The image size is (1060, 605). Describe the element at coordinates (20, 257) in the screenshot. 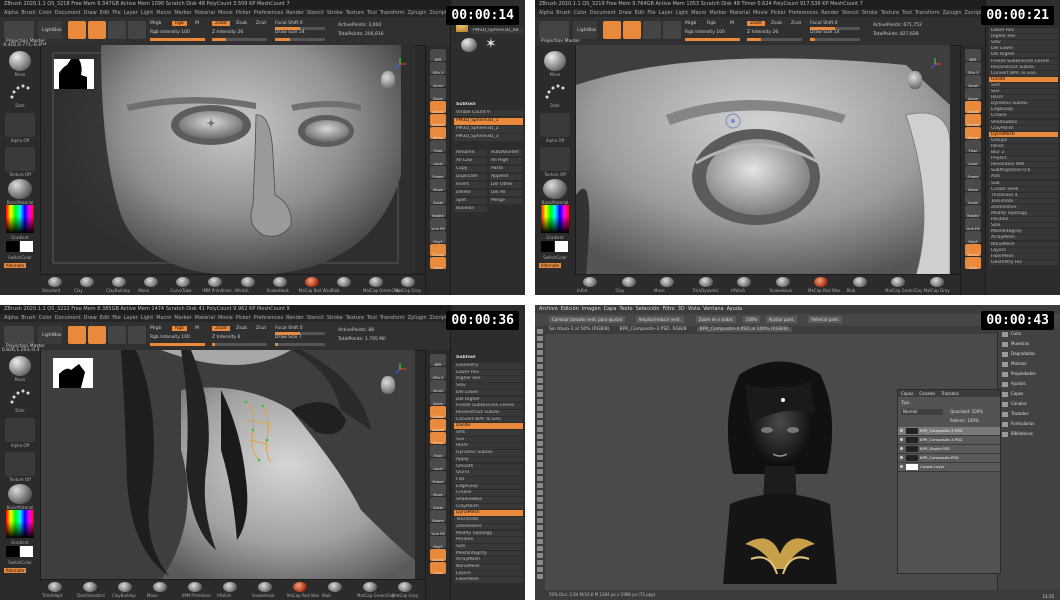

I see `switch-color-label: SwitchColor` at that location.